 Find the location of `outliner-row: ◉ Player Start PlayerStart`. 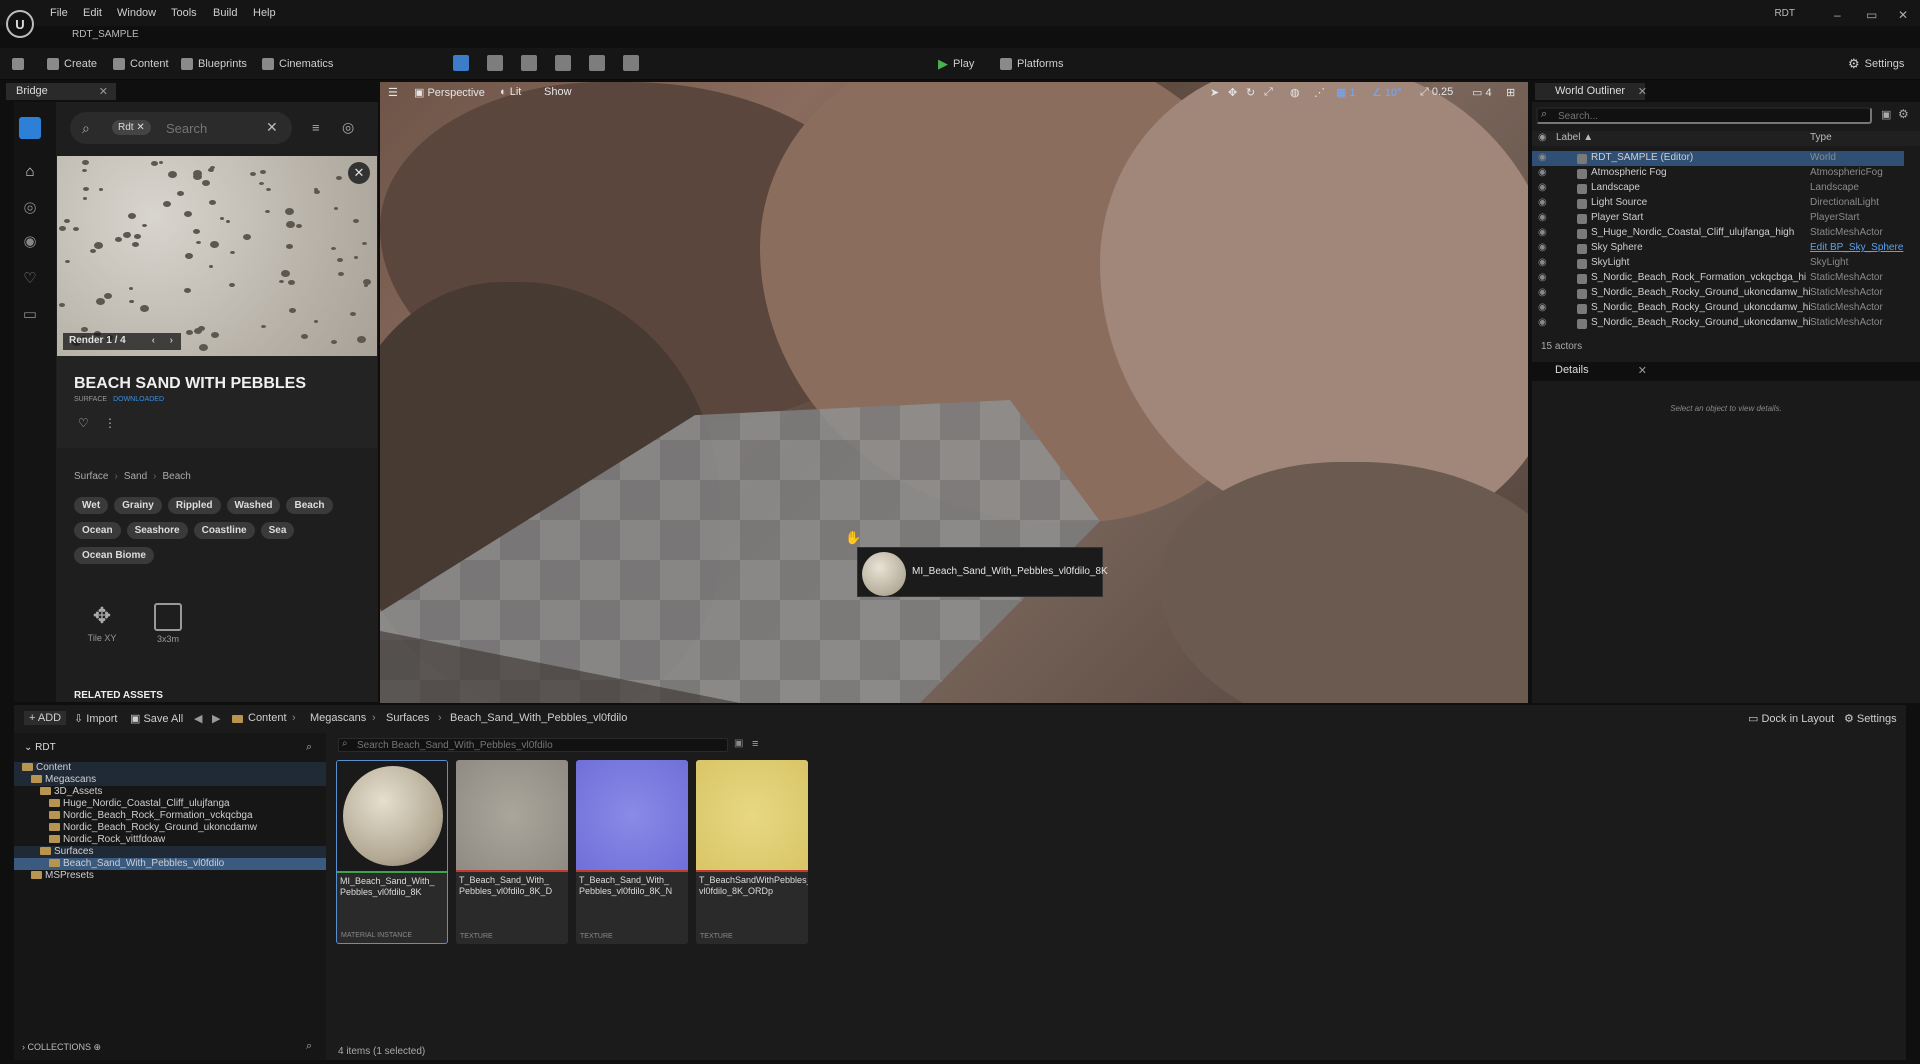

outliner-row: ◉ Player Start PlayerStart is located at coordinates (1718, 218).